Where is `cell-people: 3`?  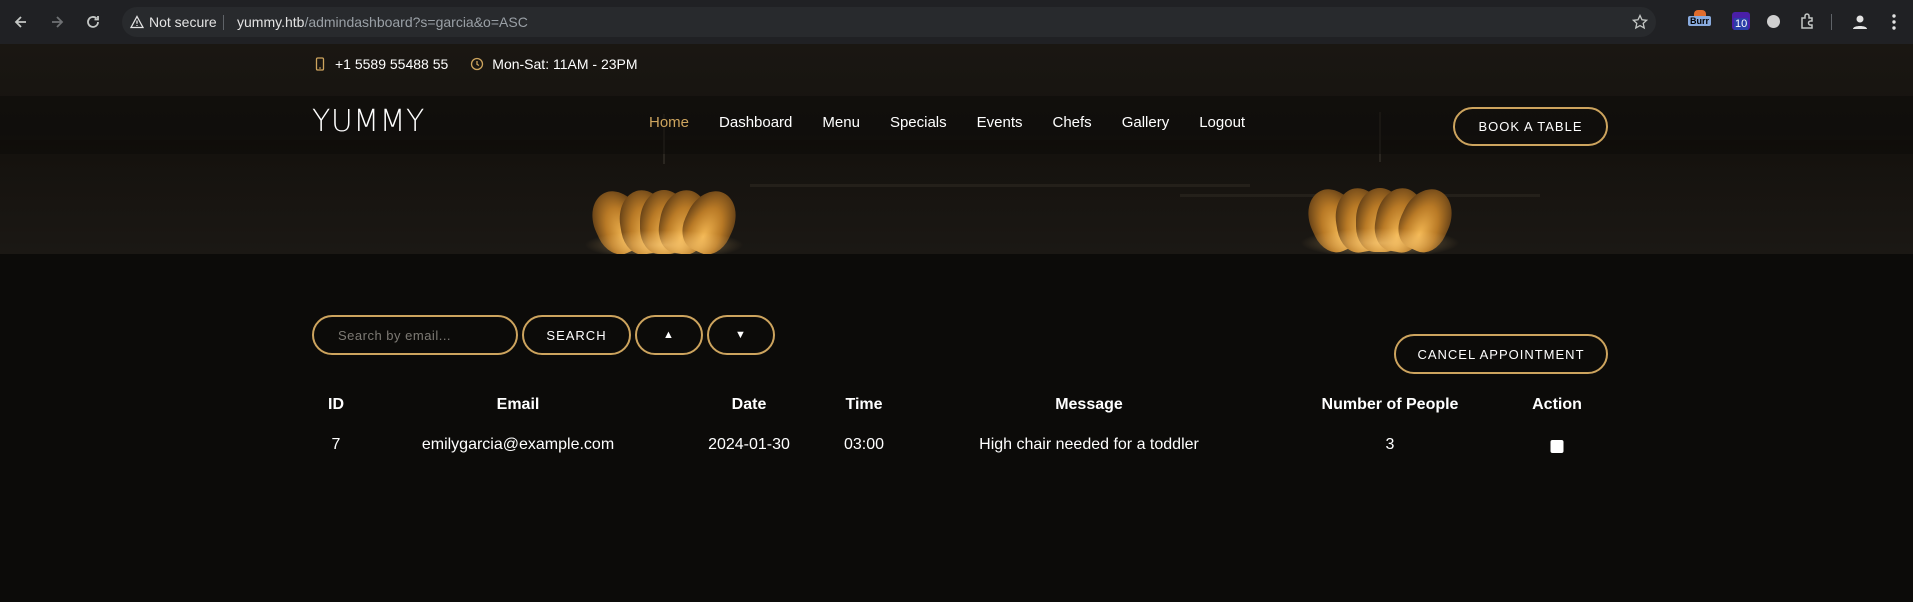
cell-people: 3 is located at coordinates (1390, 444).